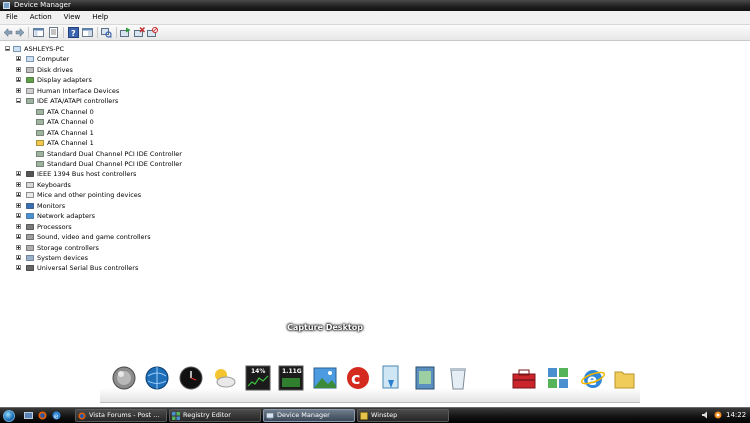 Image resolution: width=750 pixels, height=423 pixels. What do you see at coordinates (9, 416) in the screenshot?
I see `start-button` at bounding box center [9, 416].